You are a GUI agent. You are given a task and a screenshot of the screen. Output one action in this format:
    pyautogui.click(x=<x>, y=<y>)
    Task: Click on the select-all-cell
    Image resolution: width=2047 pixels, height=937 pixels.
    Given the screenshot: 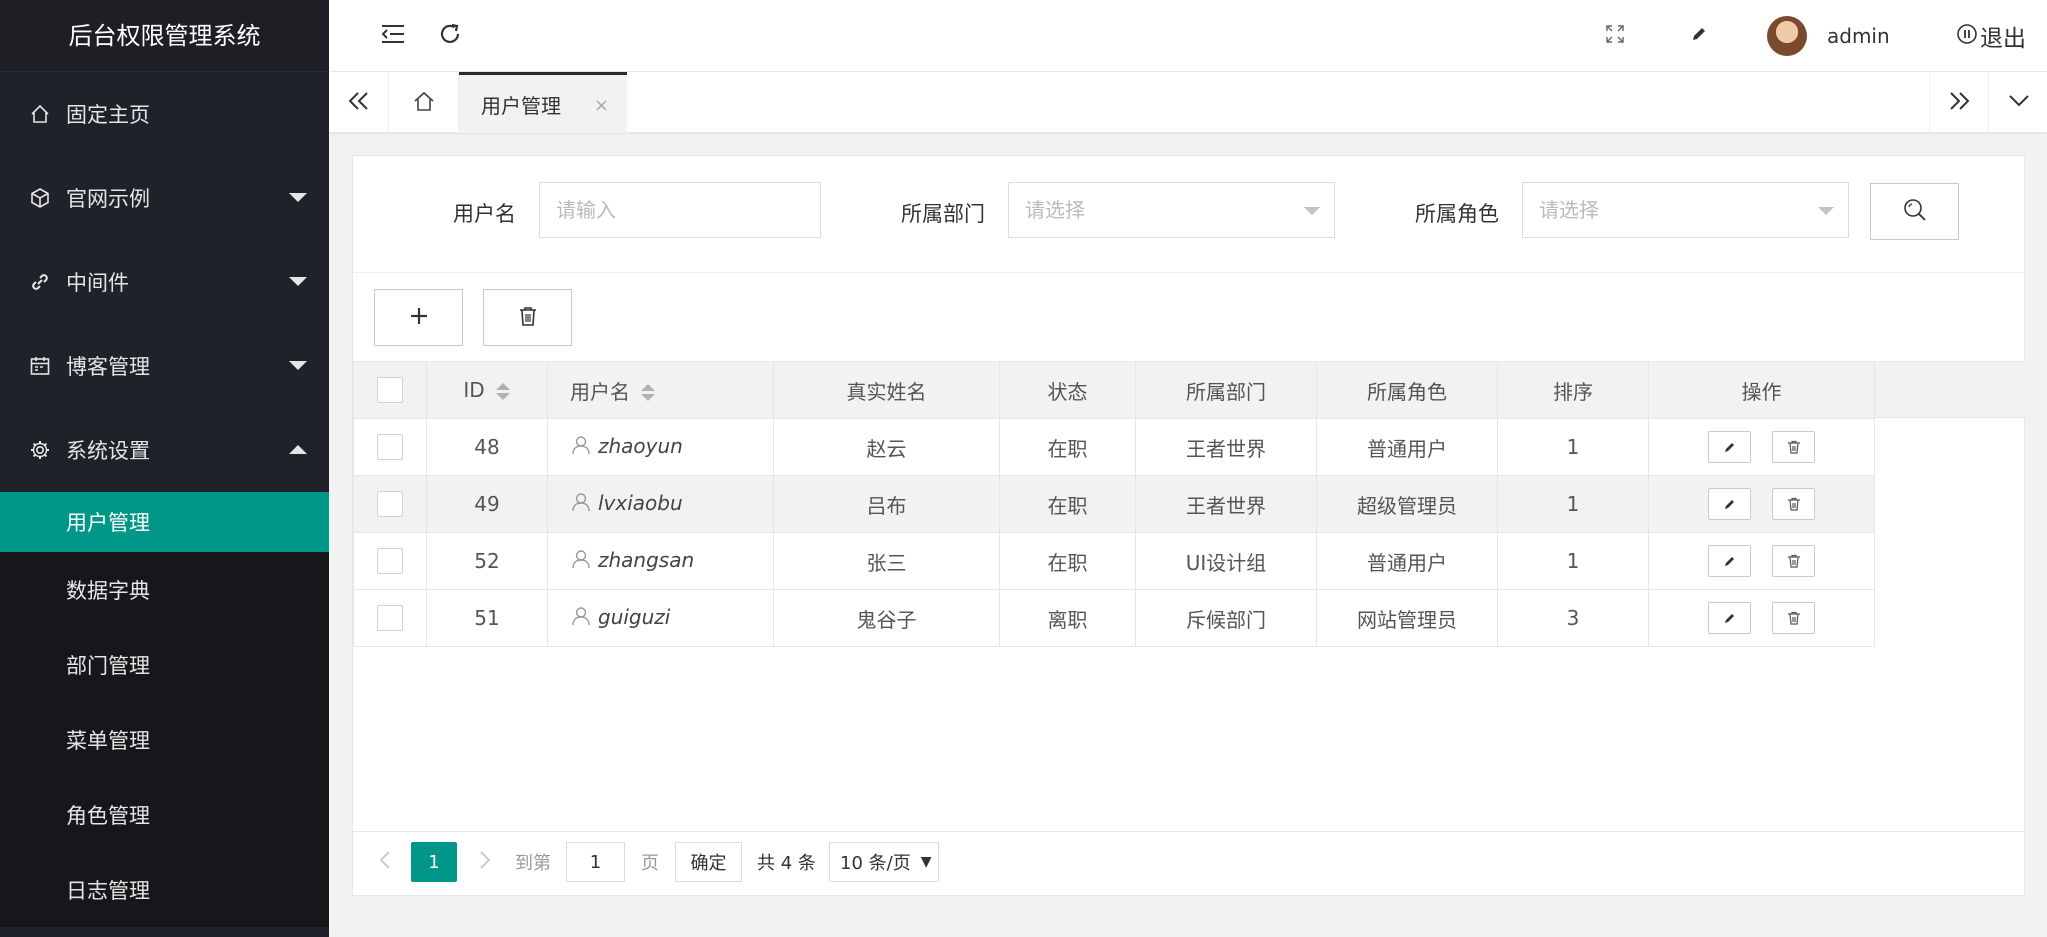 What is the action you would take?
    pyautogui.click(x=390, y=390)
    